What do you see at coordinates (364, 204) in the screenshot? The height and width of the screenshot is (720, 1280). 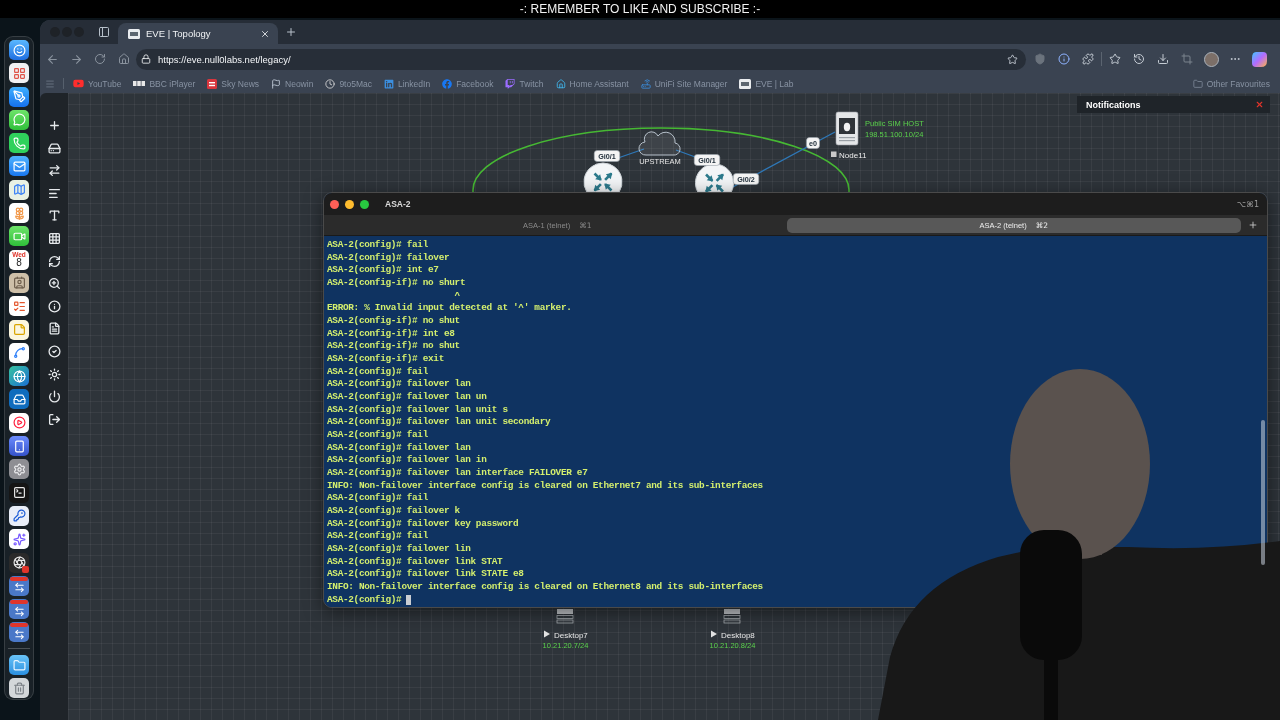 I see `window-zoom-button` at bounding box center [364, 204].